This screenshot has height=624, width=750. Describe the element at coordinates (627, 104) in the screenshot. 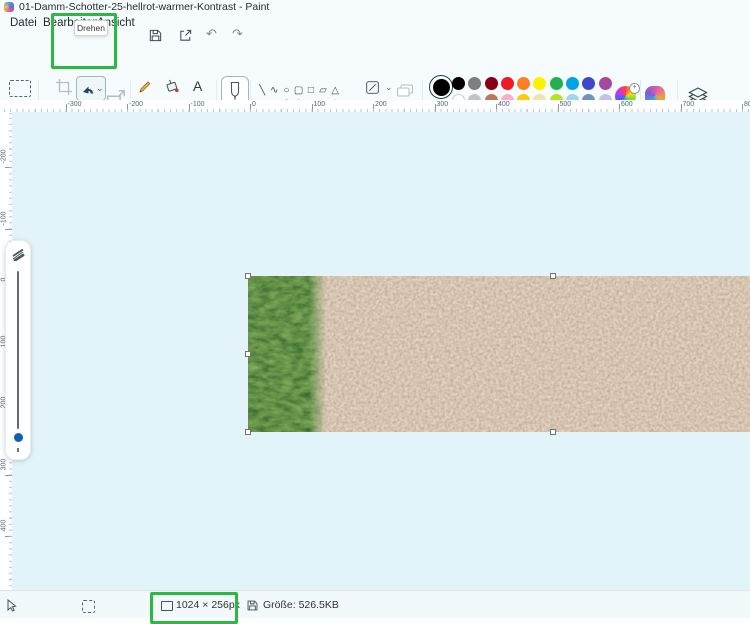

I see `ruler-label: 600` at that location.